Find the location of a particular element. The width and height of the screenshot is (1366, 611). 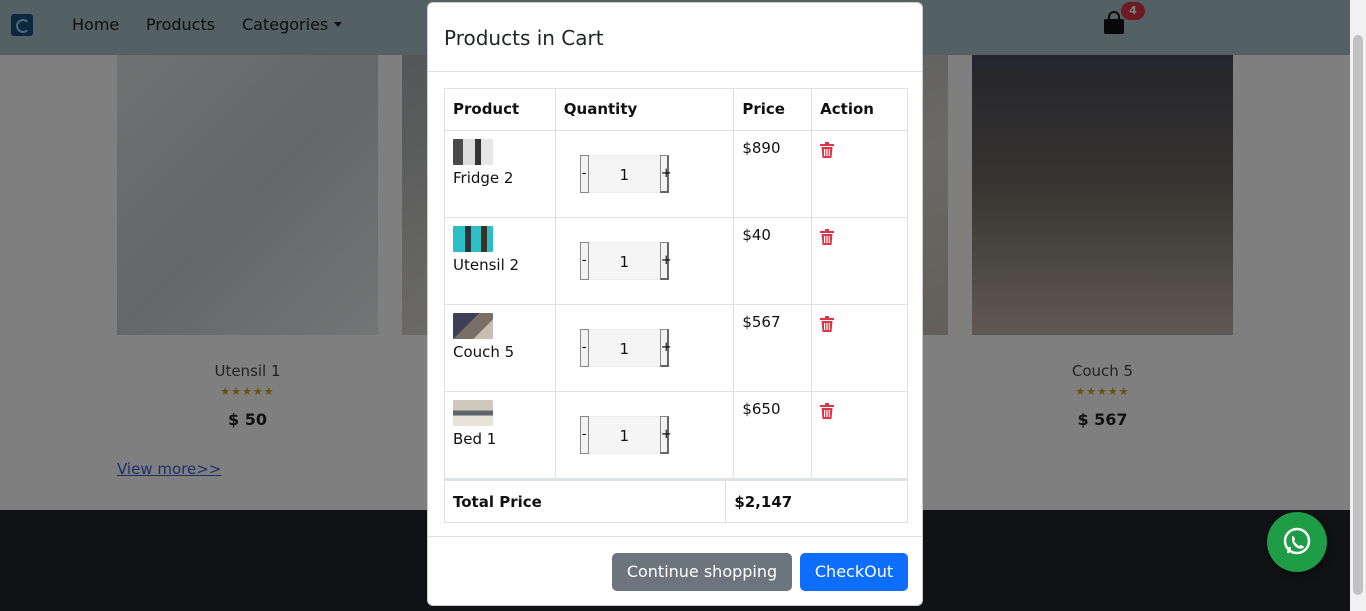

product-name: Couch 5 is located at coordinates (484, 352).